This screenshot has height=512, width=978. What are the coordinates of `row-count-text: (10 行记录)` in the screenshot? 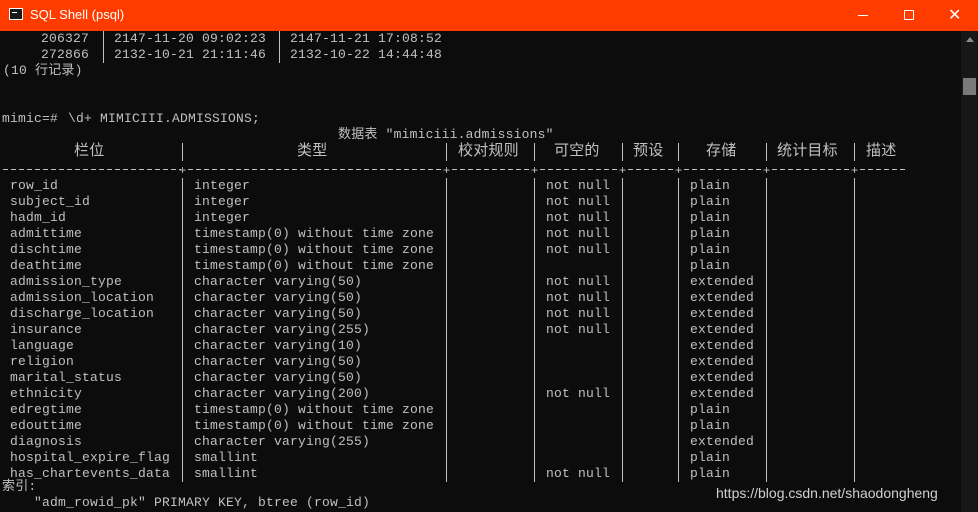 It's located at (41, 71).